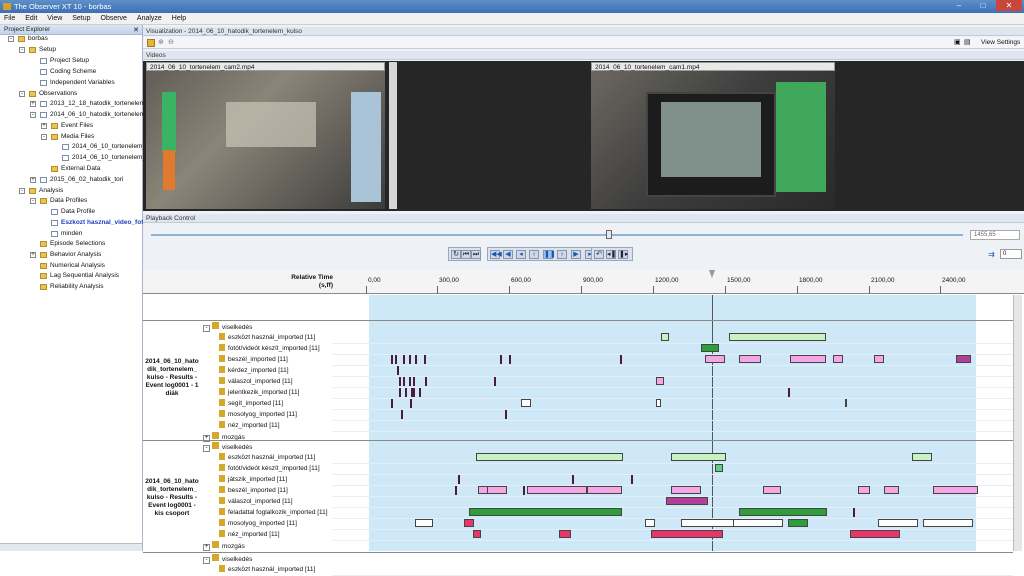 Image resolution: width=1024 pixels, height=576 pixels. What do you see at coordinates (64, 61) in the screenshot?
I see `tree-item: Project Setup` at bounding box center [64, 61].